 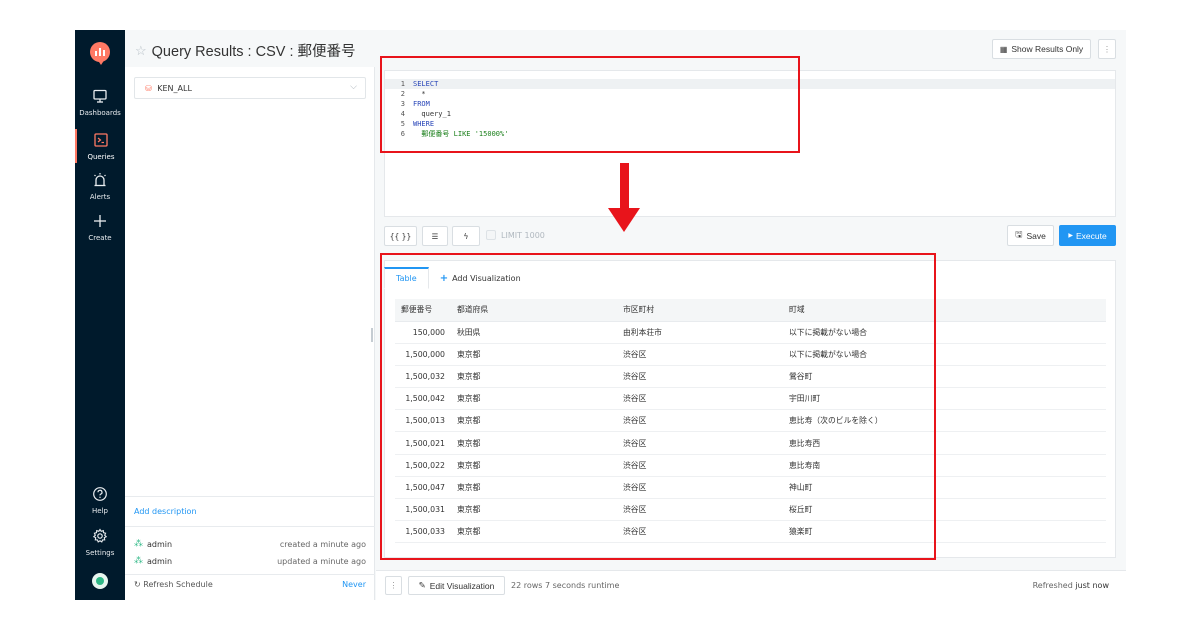 I want to click on nav-create: Create, so click(x=100, y=227).